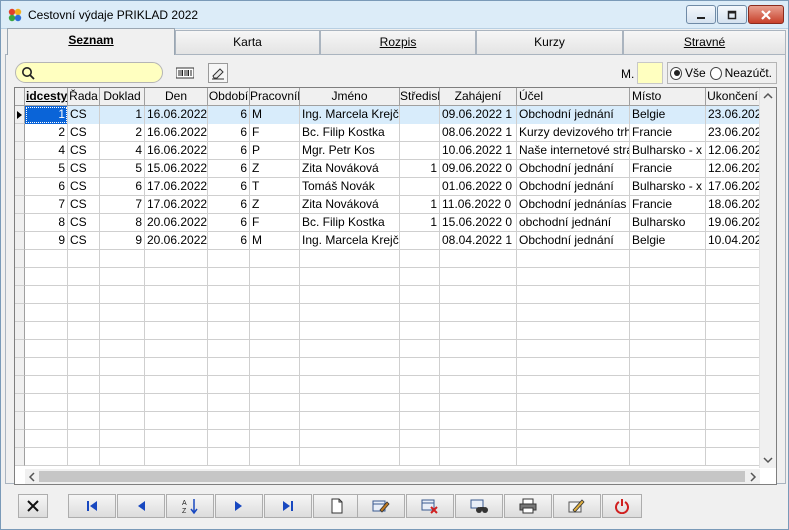  I want to click on header-pracovnik: Pracovník, so click(275, 97).